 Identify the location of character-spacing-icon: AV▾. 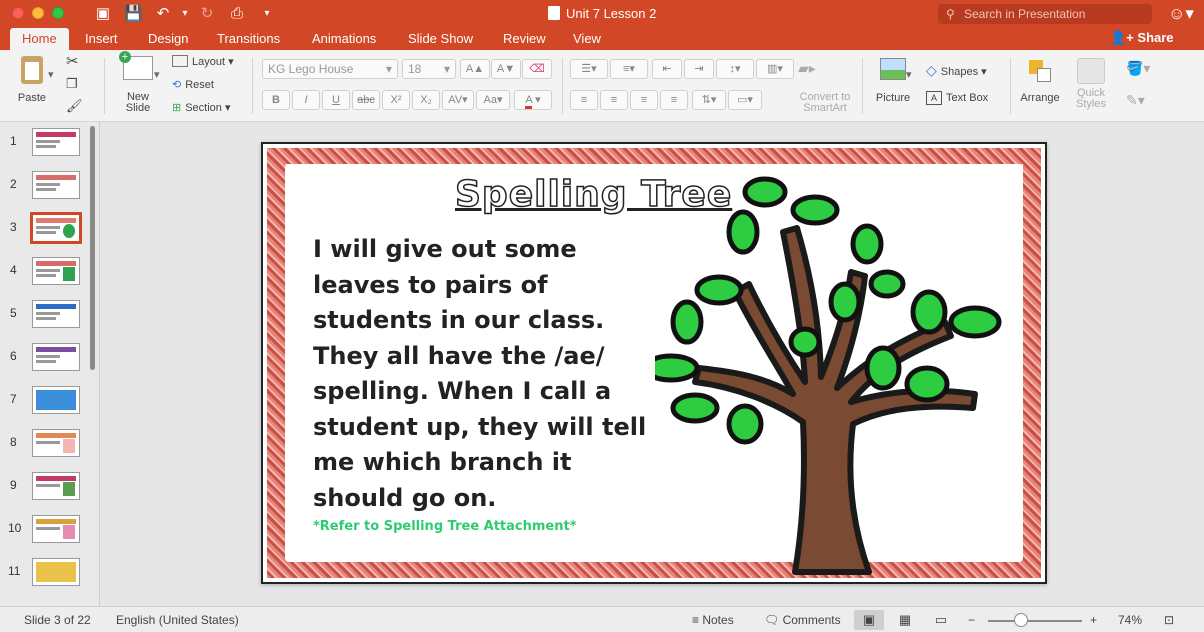
(458, 100).